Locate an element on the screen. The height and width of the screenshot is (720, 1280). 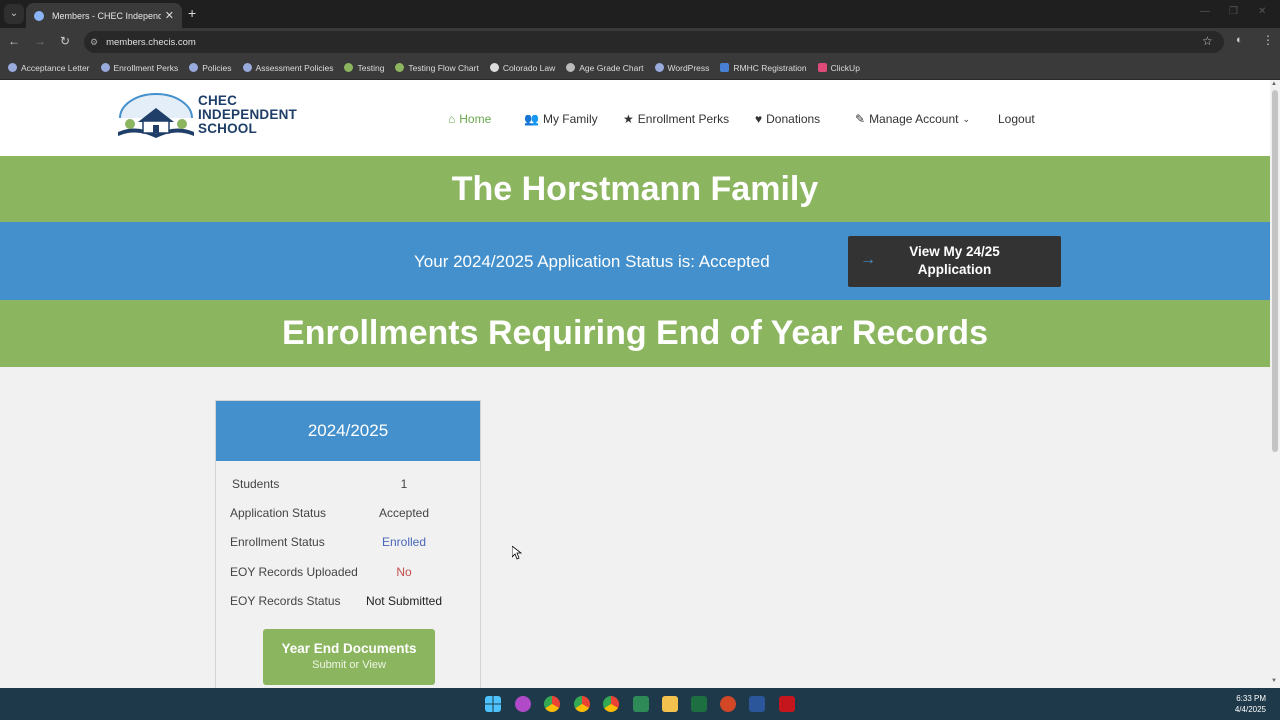
nav-enrollment-perks: ★ Enrollment Perks is located at coordinates (676, 119).